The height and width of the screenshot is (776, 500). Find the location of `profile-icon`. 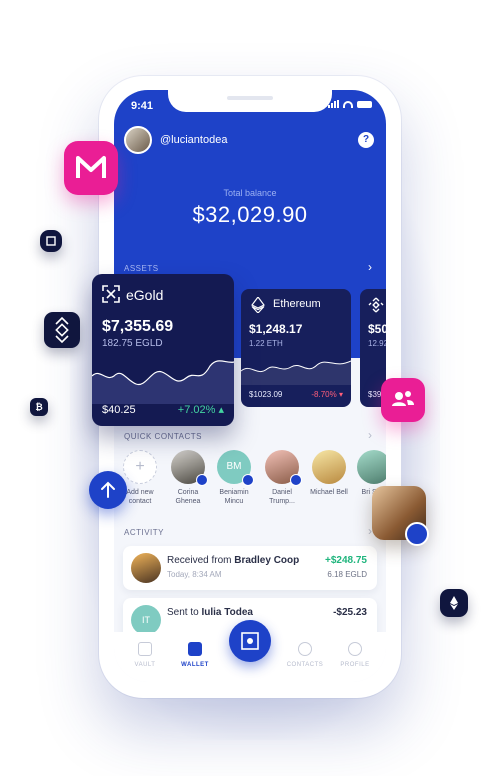

profile-icon is located at coordinates (355, 649).